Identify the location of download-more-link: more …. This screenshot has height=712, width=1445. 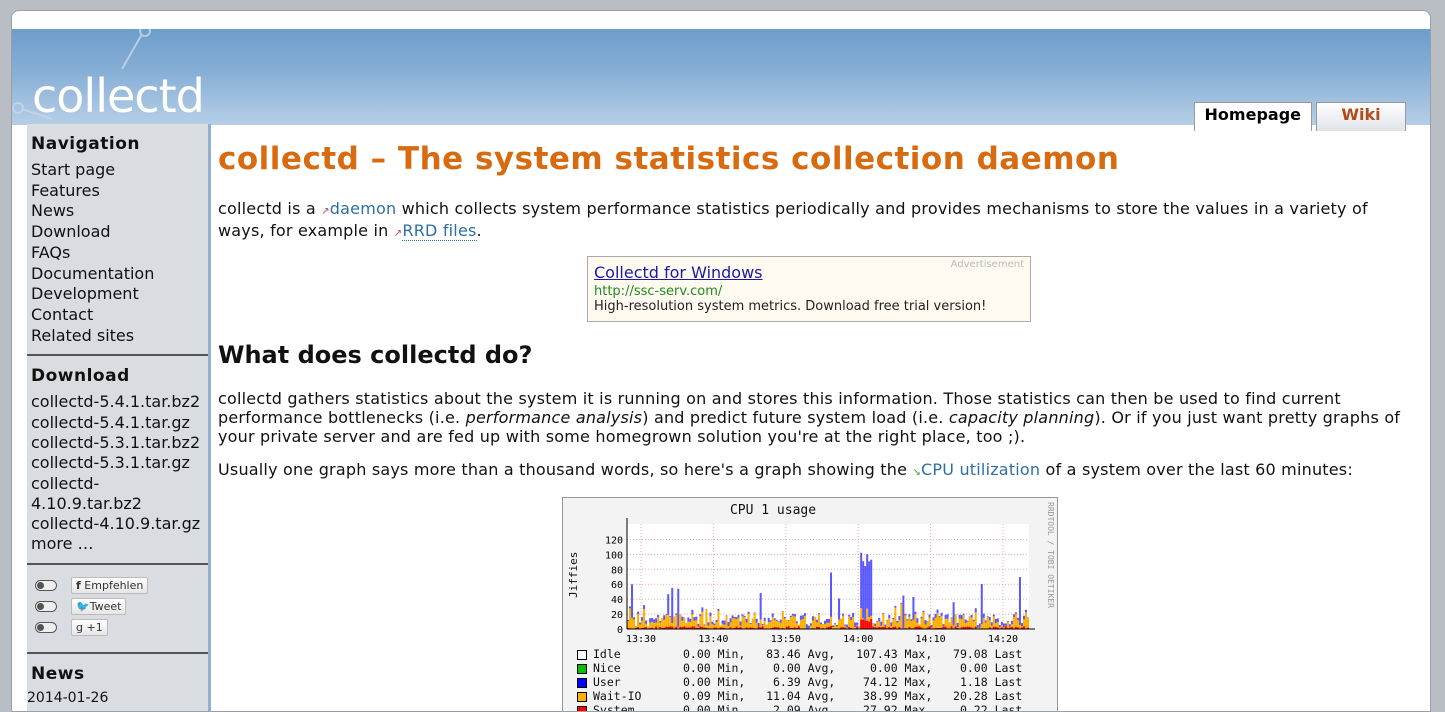
(117, 544).